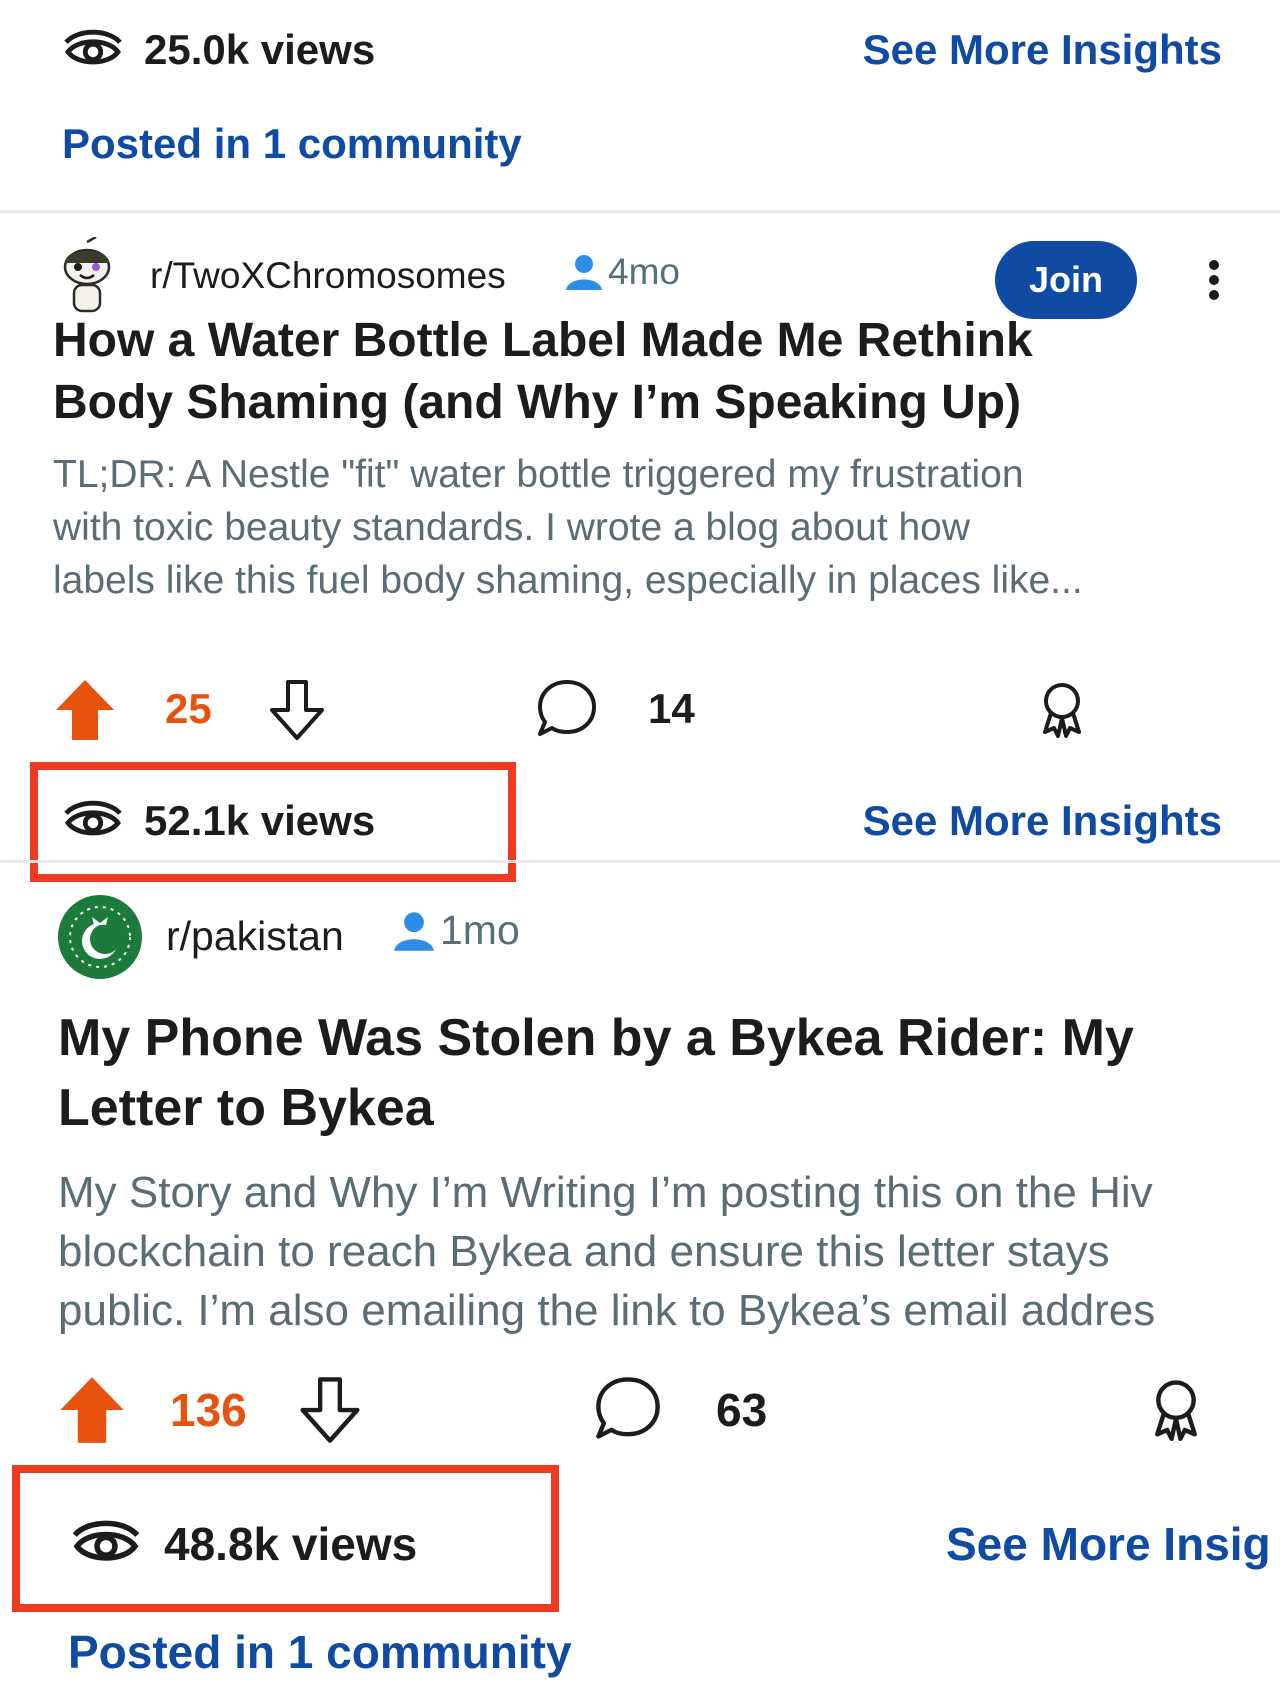 This screenshot has width=1280, height=1707. Describe the element at coordinates (742, 1410) in the screenshot. I see `comment-count: 63` at that location.